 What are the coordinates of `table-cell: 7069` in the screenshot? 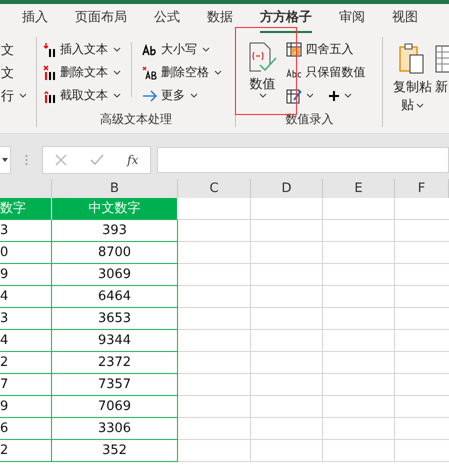 It's located at (115, 407).